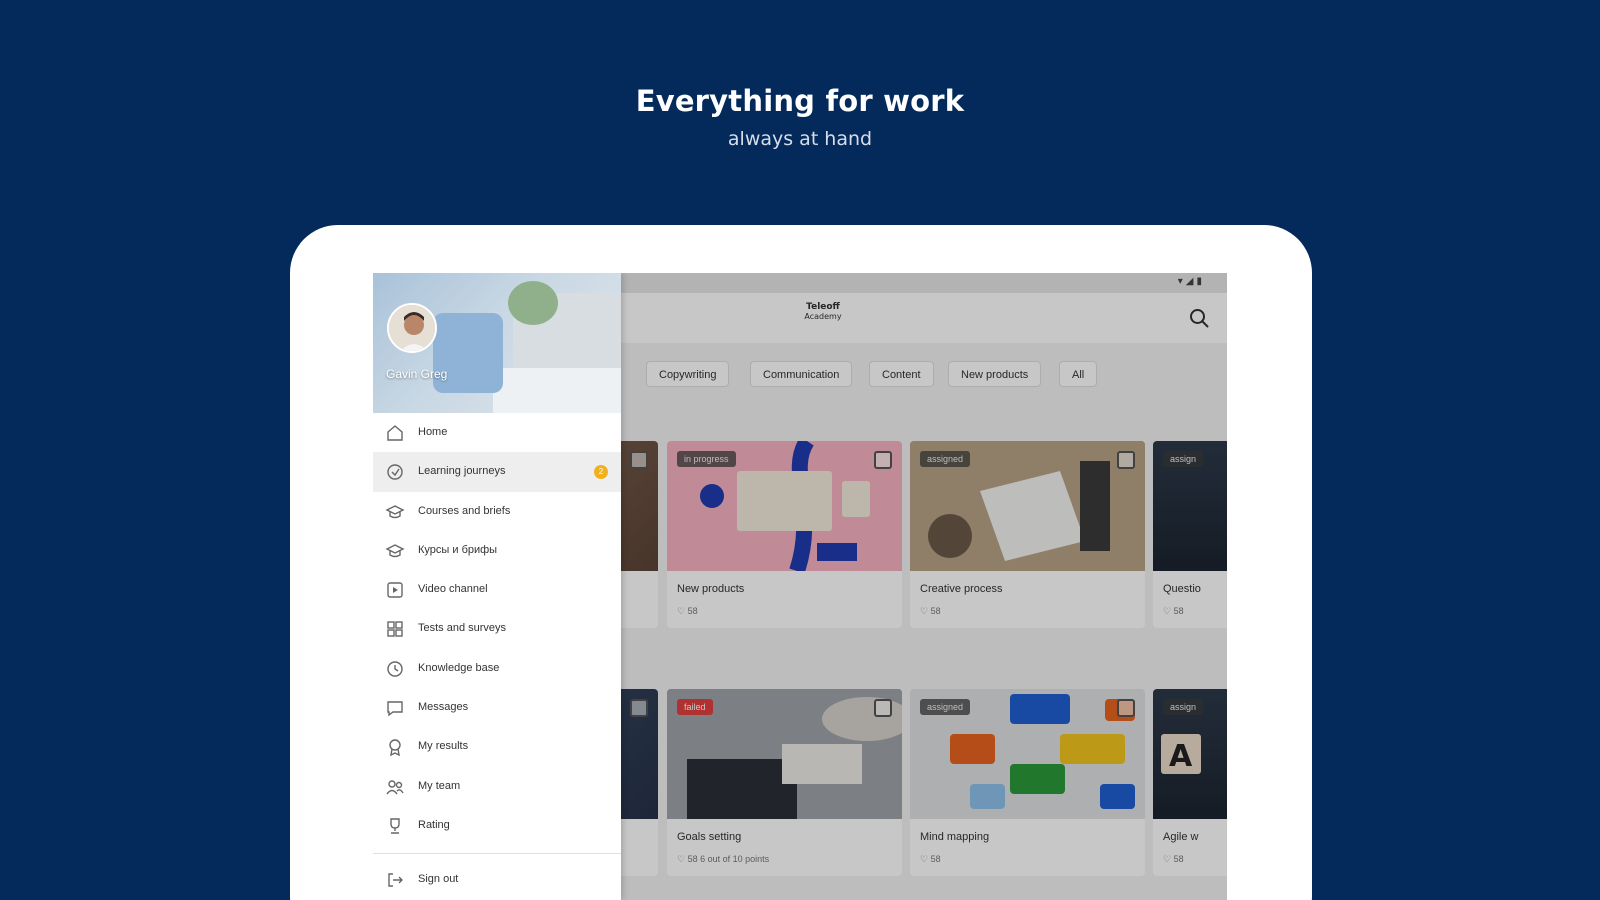  I want to click on menu-item-courses-and-briefs: Courses and briefs, so click(497, 511).